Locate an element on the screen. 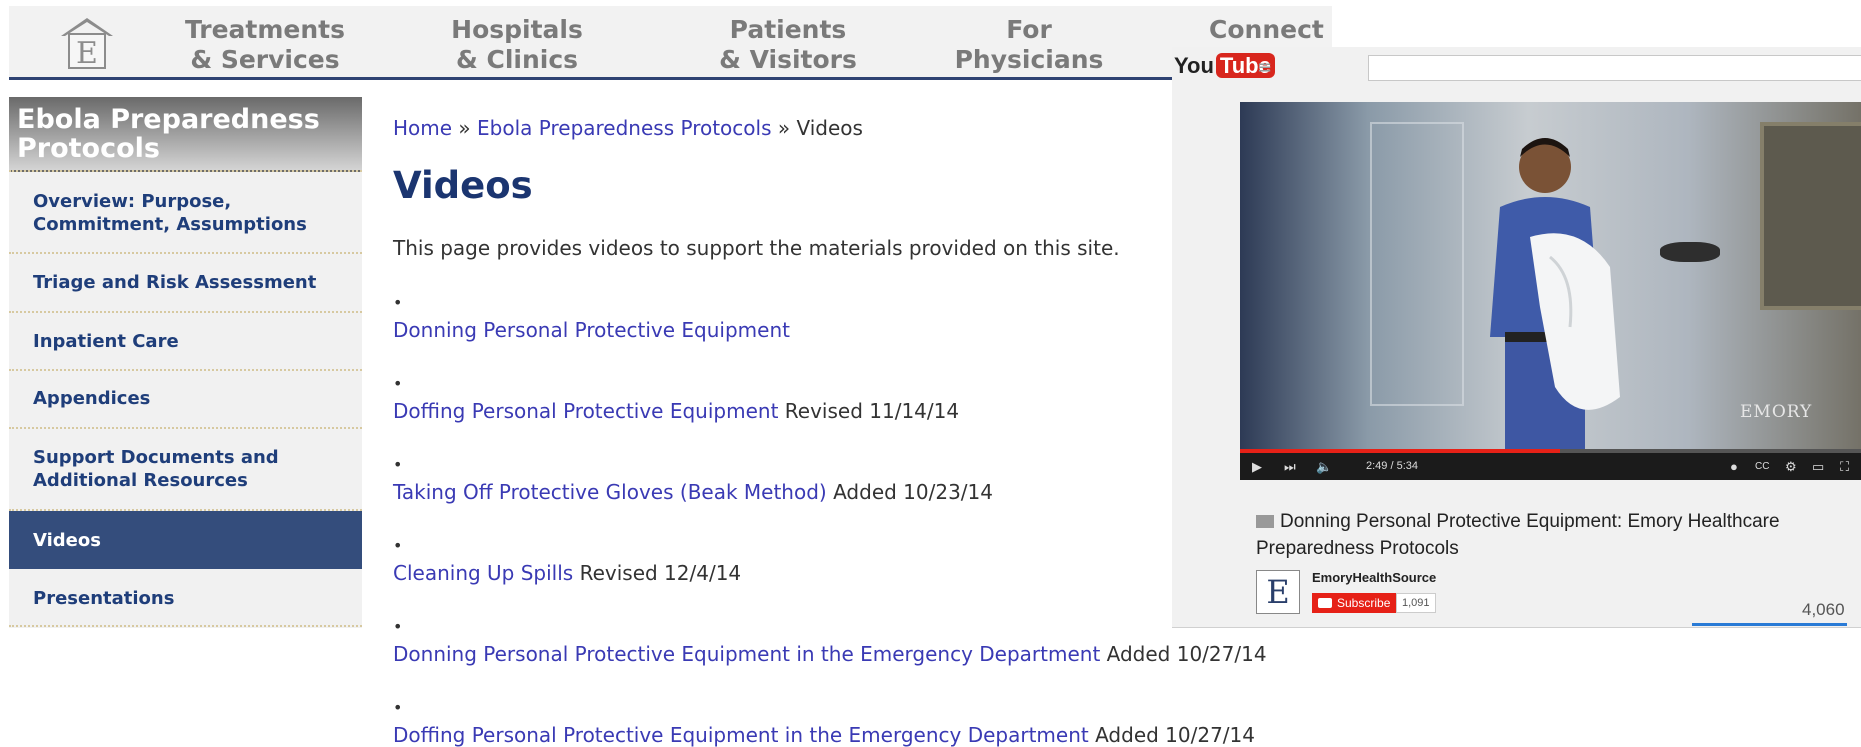 The height and width of the screenshot is (747, 1861). fullscreen-icon: ⛶ is located at coordinates (1844, 467).